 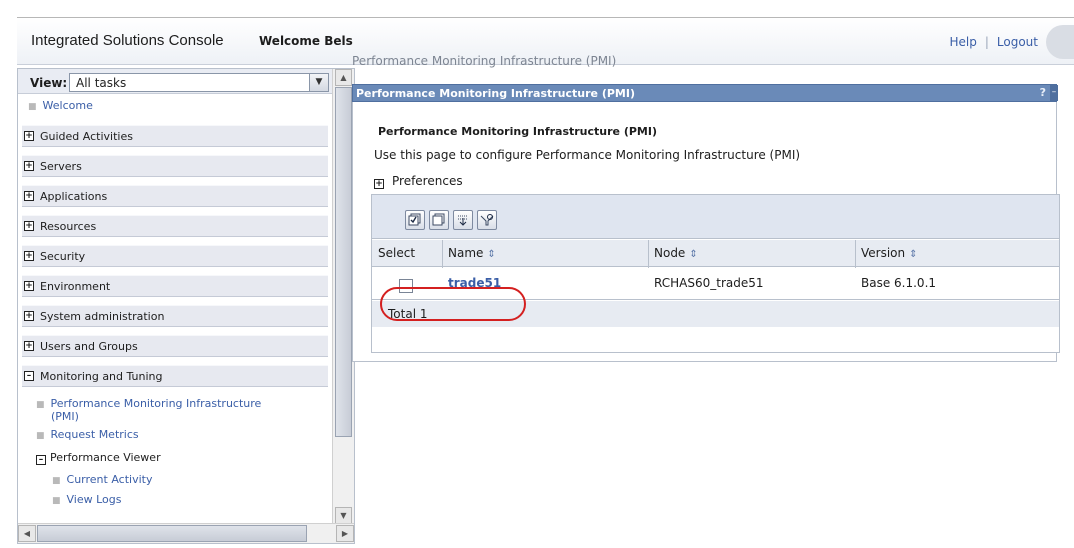 What do you see at coordinates (453, 304) in the screenshot?
I see `highlight-annotation` at bounding box center [453, 304].